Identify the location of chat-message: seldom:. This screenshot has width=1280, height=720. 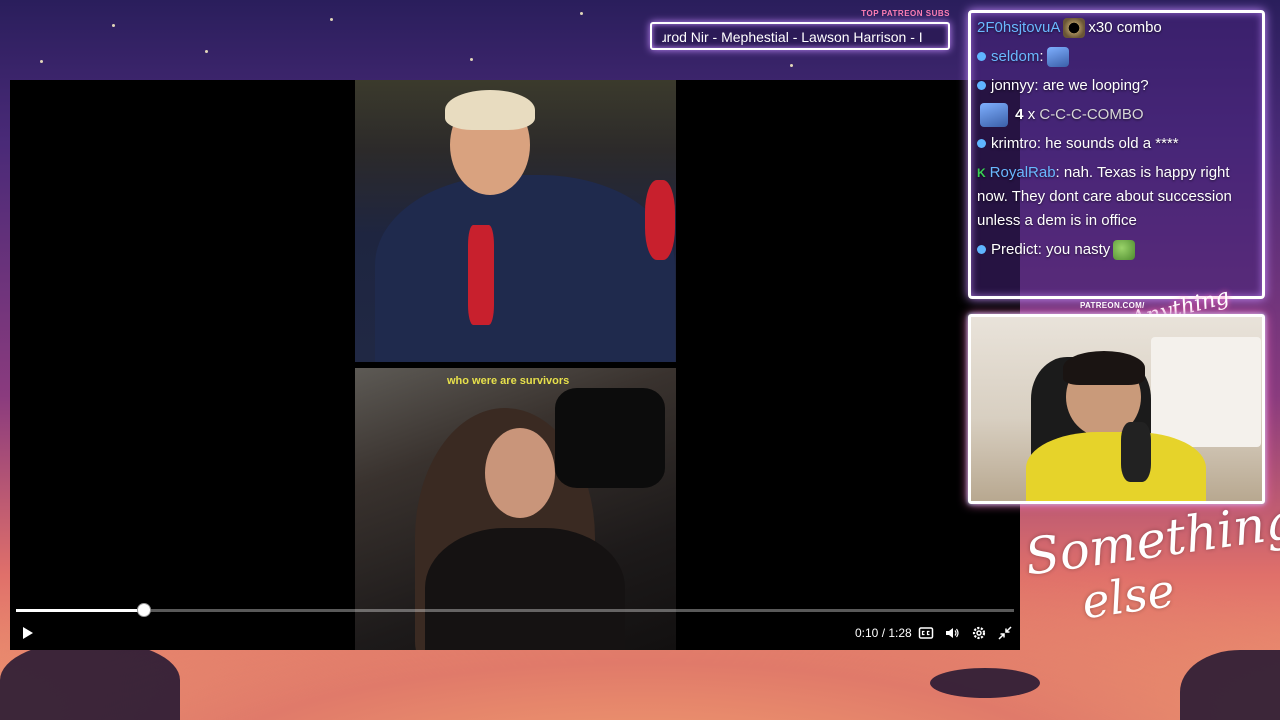
(1116, 57).